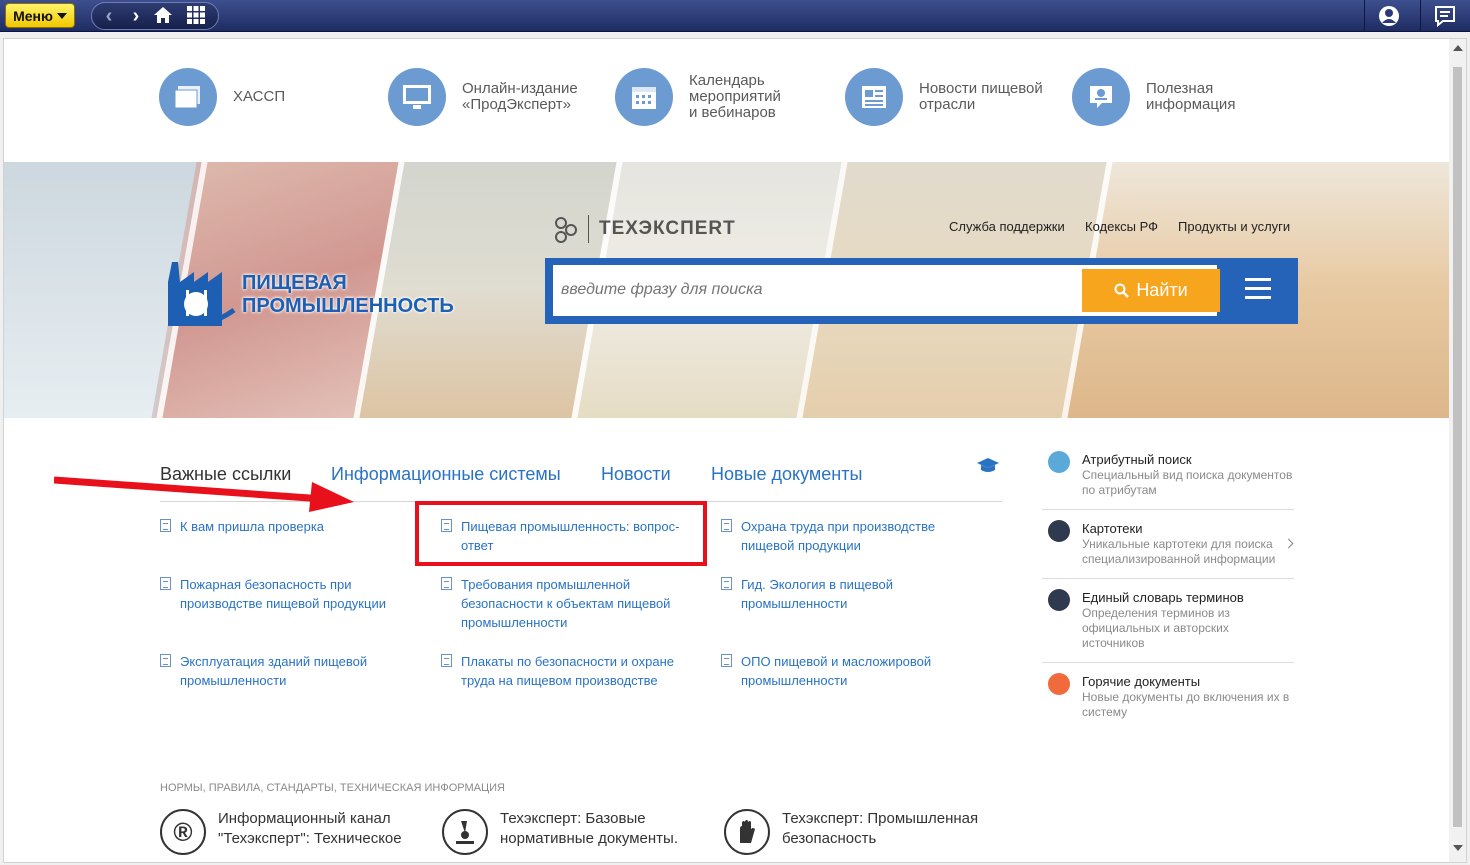 The height and width of the screenshot is (865, 1470). What do you see at coordinates (747, 832) in the screenshot?
I see `glove-icon` at bounding box center [747, 832].